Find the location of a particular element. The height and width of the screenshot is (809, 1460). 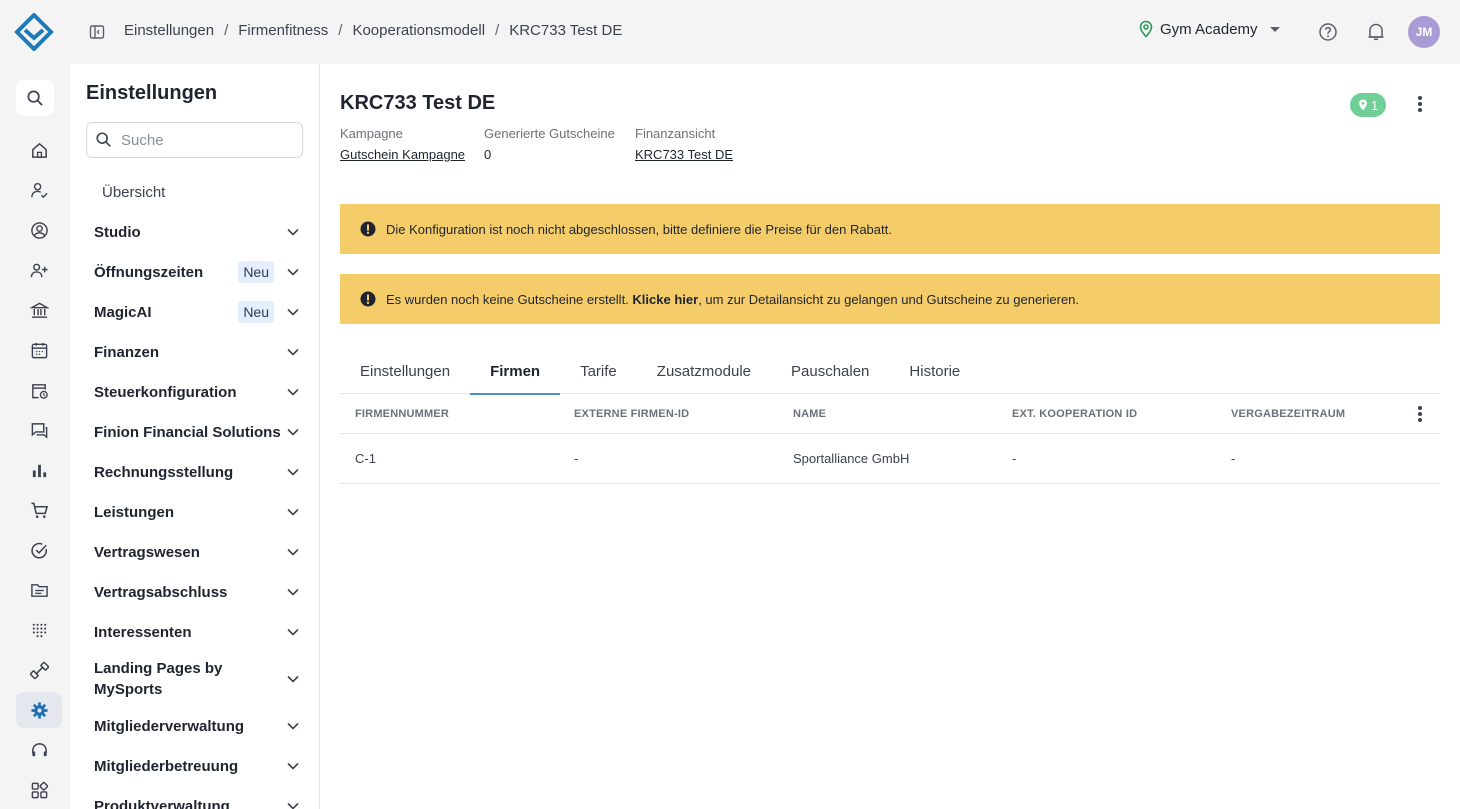

campaign-link: Gutschein Kampagne is located at coordinates (402, 154).